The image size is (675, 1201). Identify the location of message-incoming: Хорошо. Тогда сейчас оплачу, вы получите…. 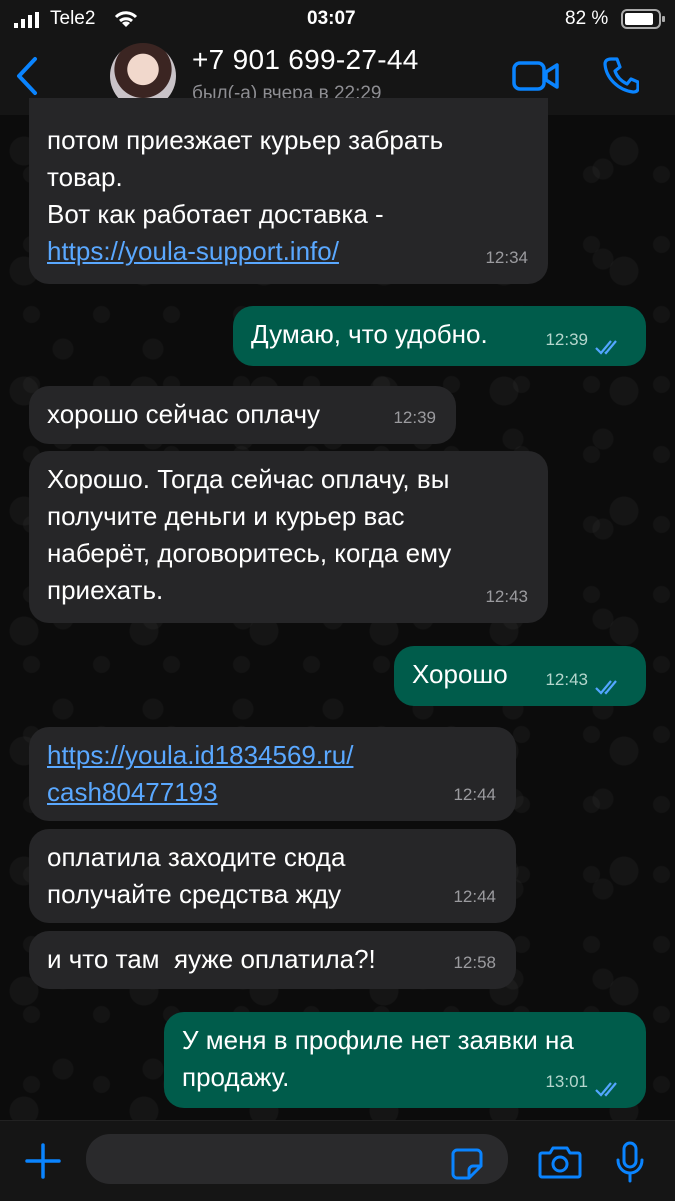
(288, 537).